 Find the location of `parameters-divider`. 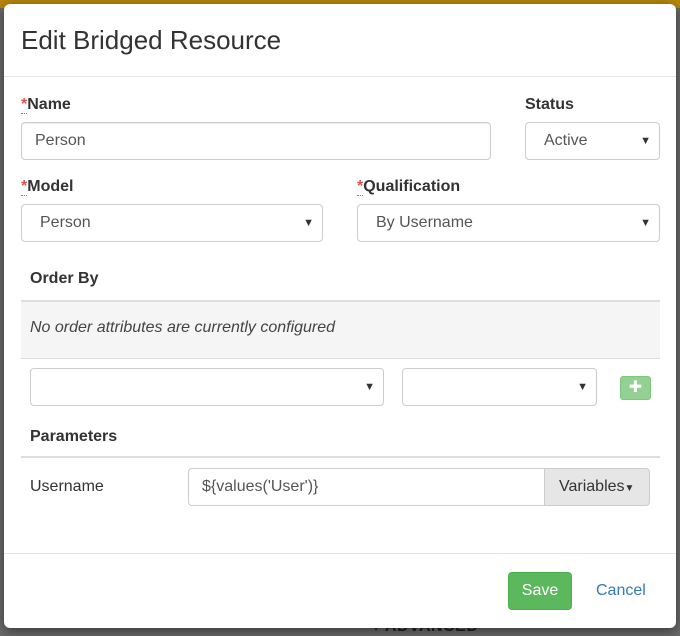

parameters-divider is located at coordinates (340, 457).